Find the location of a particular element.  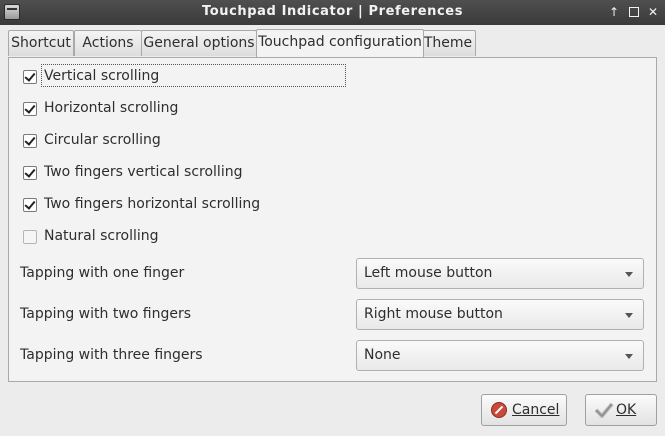

checkbox-label: Two fingers horizontal scrolling is located at coordinates (152, 204).